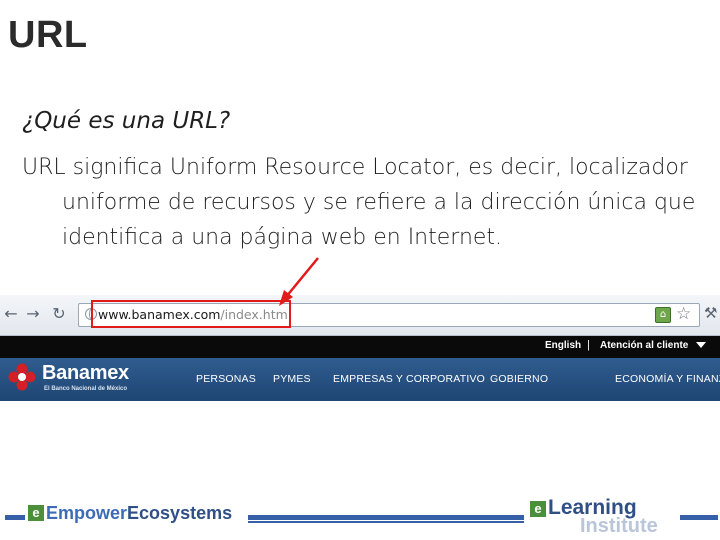 The image size is (720, 540). I want to click on institute-text: Institute, so click(619, 526).